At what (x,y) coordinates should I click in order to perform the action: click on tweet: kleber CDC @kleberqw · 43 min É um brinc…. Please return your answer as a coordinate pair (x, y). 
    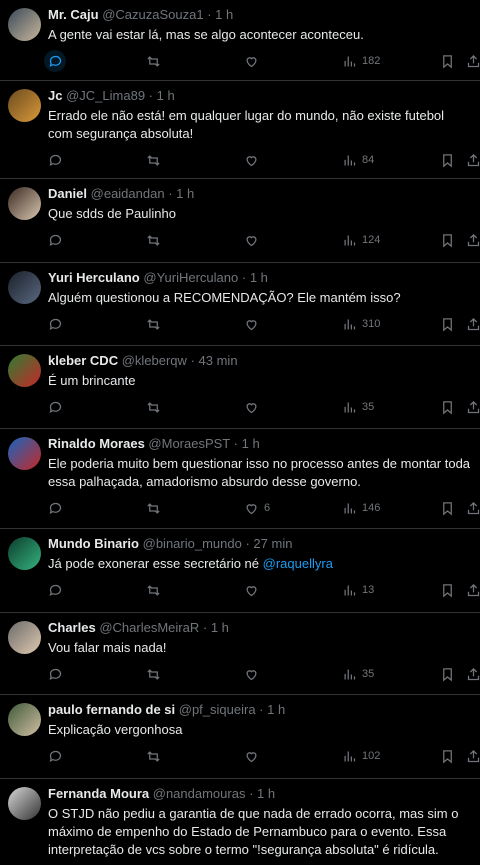
    Looking at the image, I should click on (240, 387).